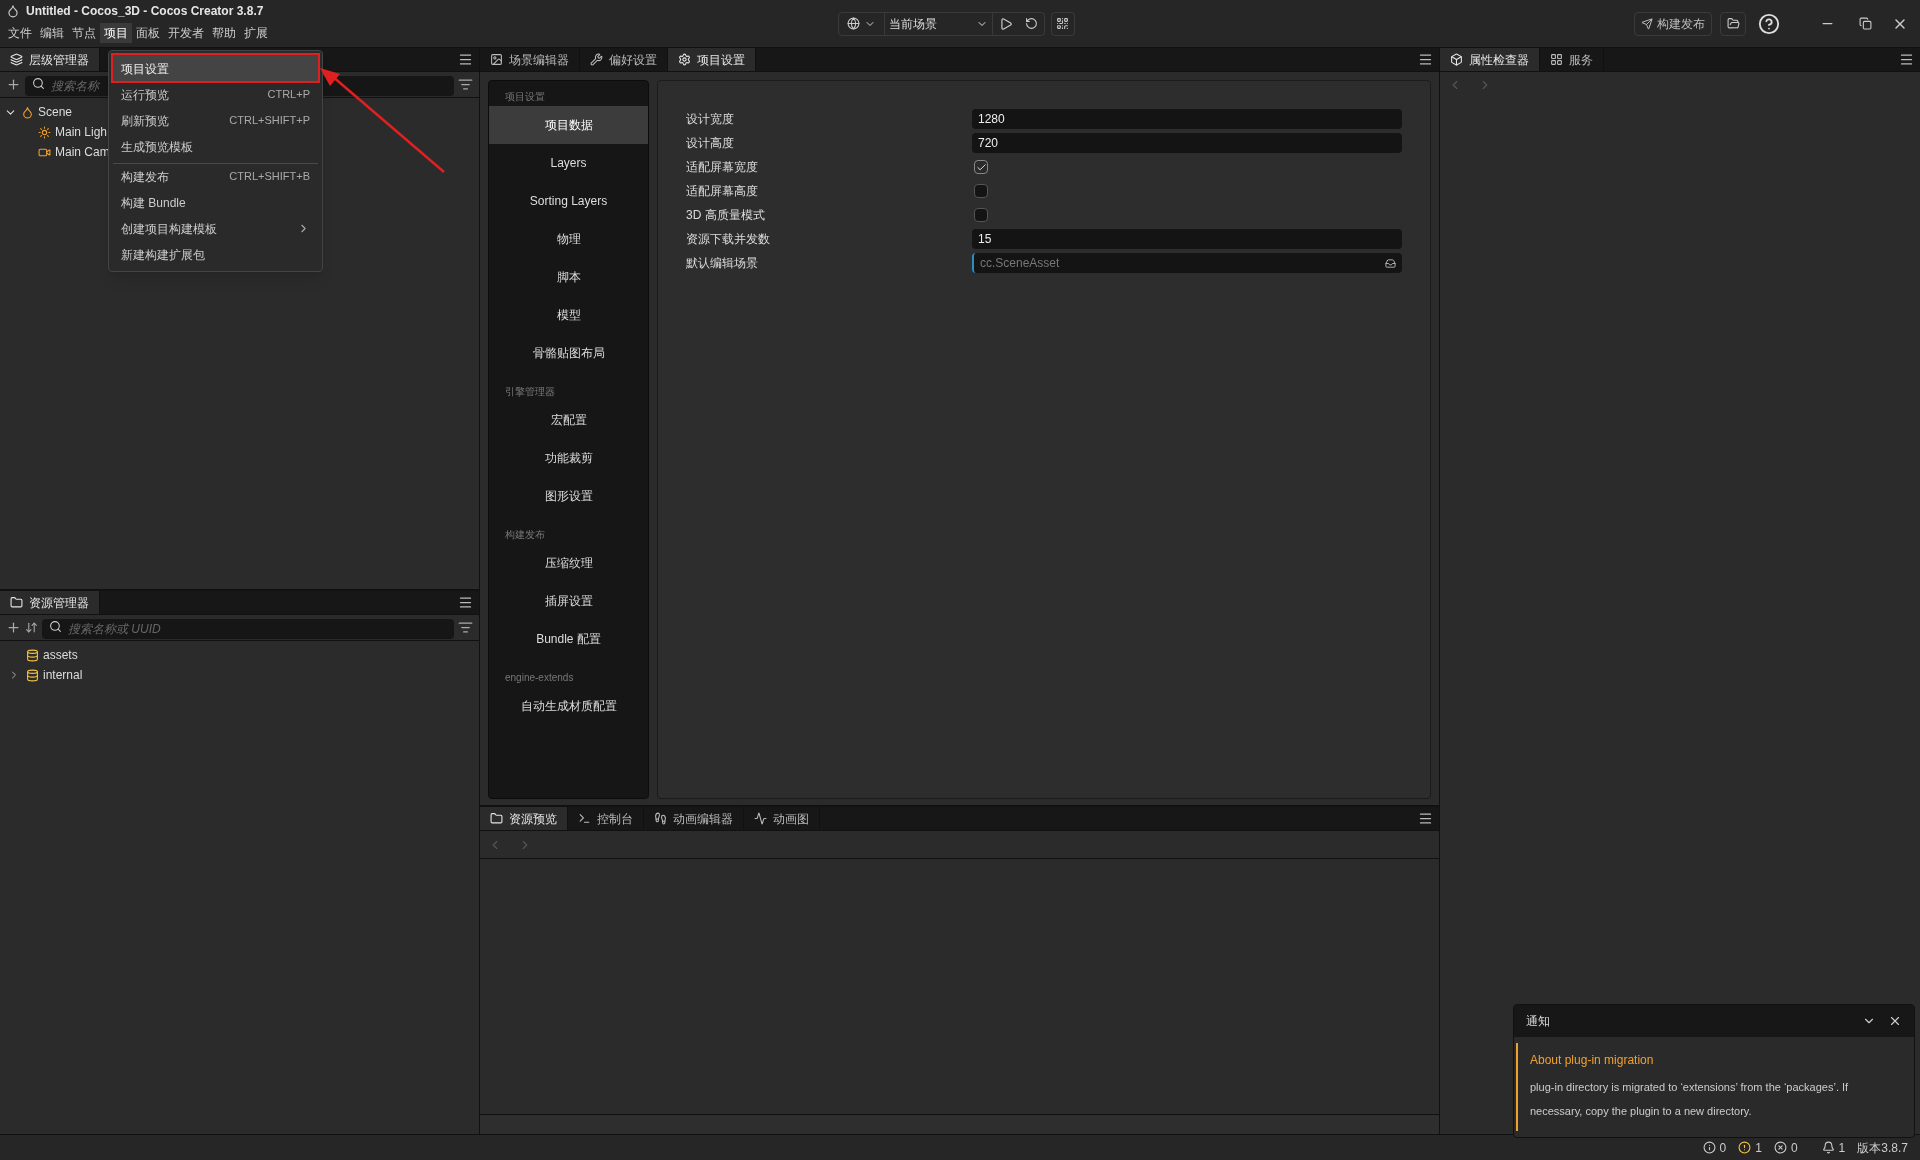  Describe the element at coordinates (1882, 1148) in the screenshot. I see `version-label: 版本3.8.7` at that location.